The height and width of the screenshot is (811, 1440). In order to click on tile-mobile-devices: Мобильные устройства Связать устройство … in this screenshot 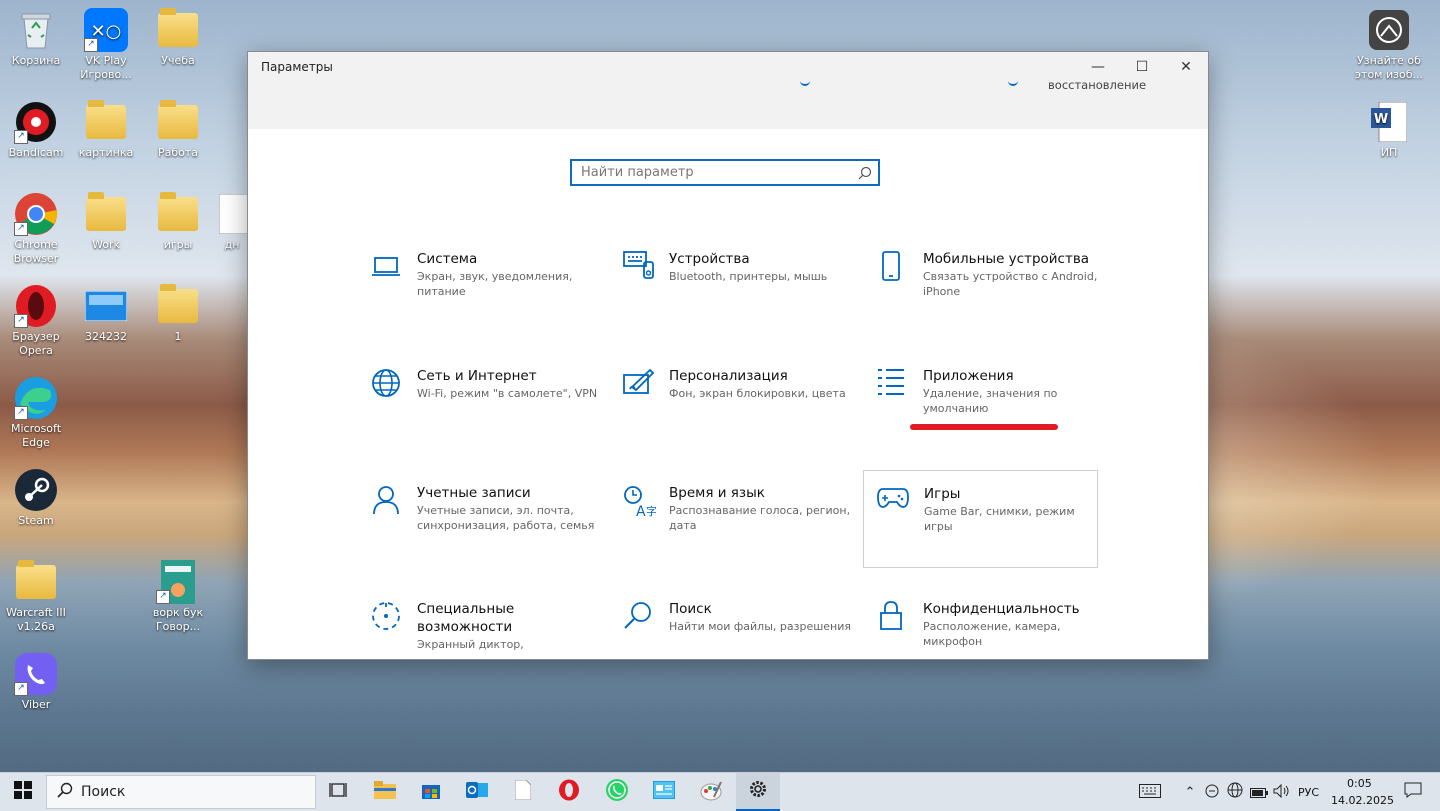, I will do `click(993, 298)`.